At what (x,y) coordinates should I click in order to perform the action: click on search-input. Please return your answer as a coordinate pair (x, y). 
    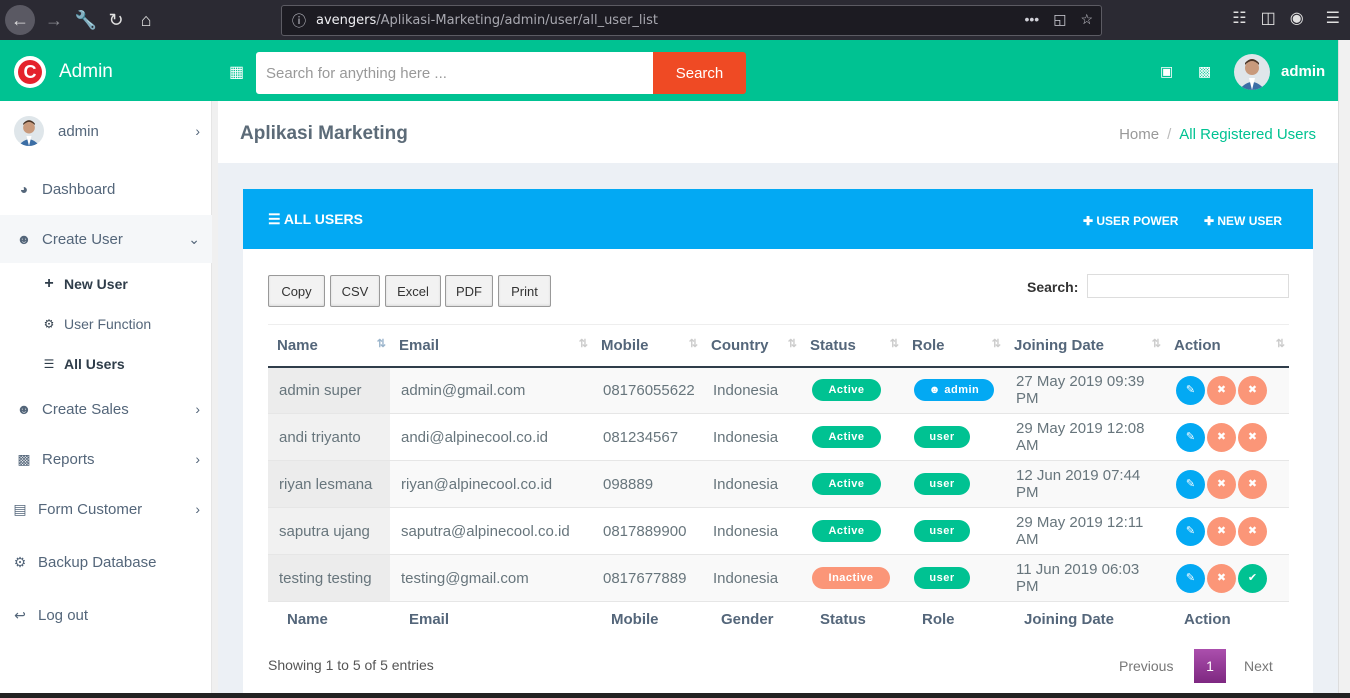
    Looking at the image, I should click on (454, 73).